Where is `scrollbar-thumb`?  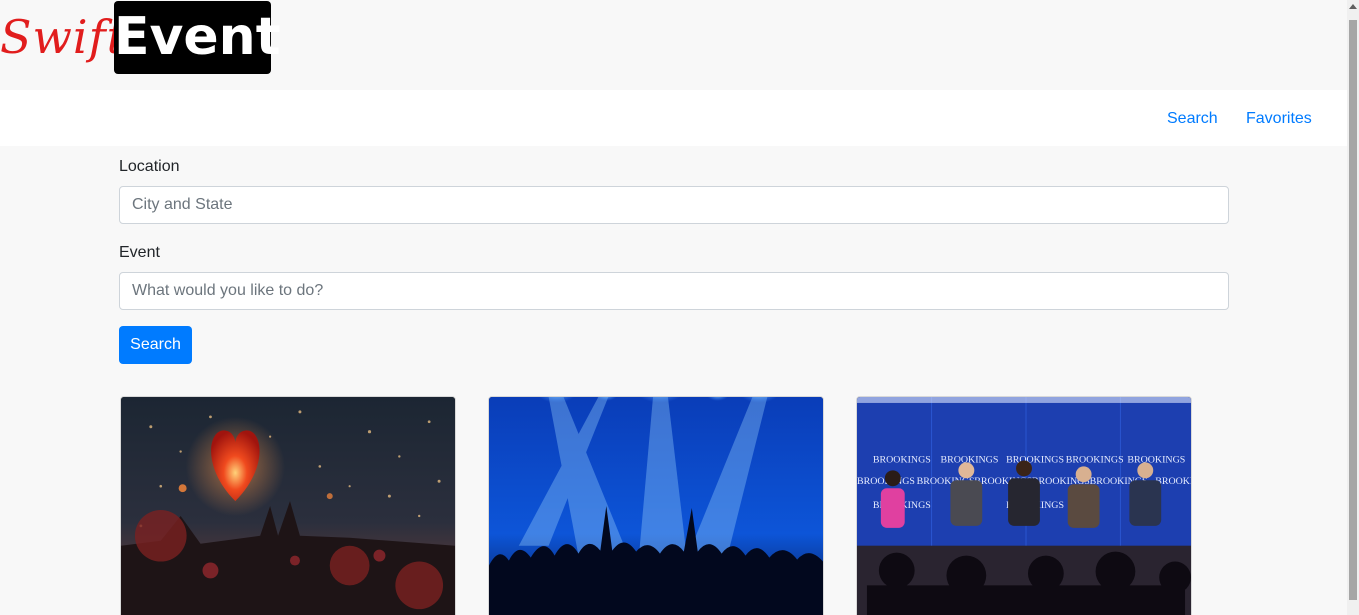
scrollbar-thumb is located at coordinates (1353, 310).